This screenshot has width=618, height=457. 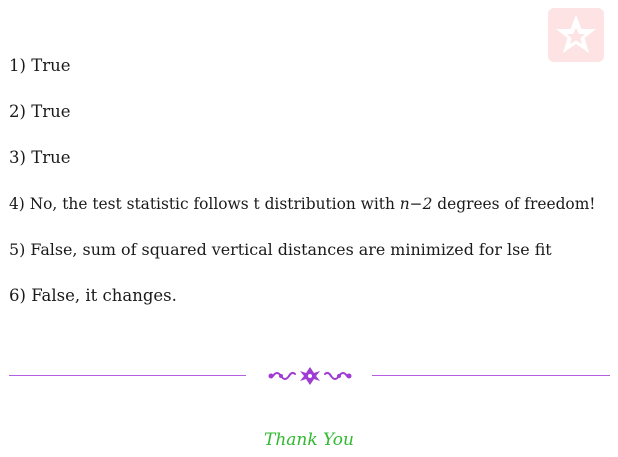 I want to click on math-expression: n−2, so click(x=416, y=204).